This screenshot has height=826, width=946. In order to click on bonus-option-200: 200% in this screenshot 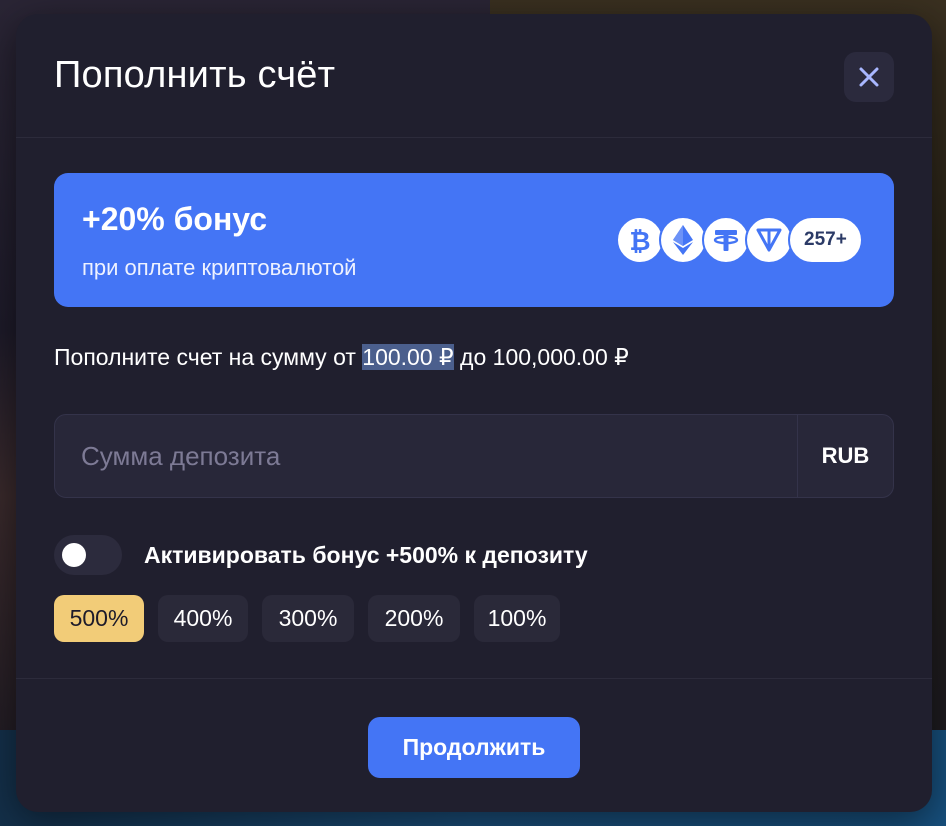, I will do `click(414, 618)`.